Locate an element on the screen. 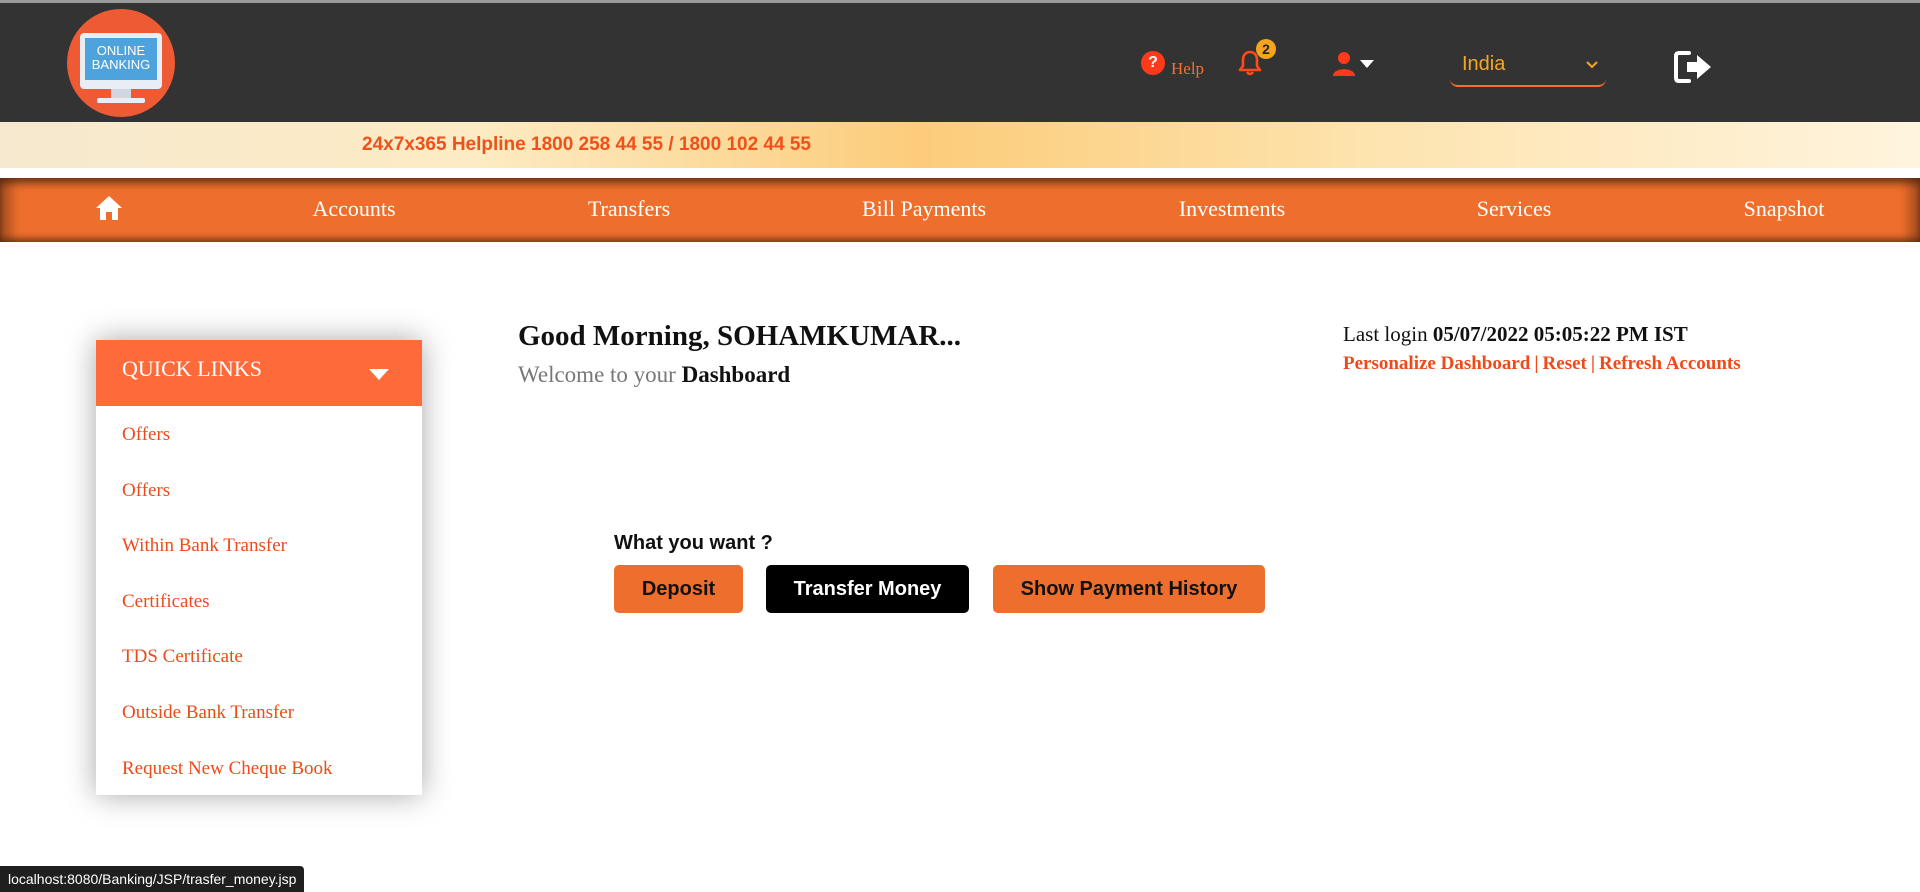 Image resolution: width=1920 pixels, height=892 pixels. home-icon is located at coordinates (109, 208).